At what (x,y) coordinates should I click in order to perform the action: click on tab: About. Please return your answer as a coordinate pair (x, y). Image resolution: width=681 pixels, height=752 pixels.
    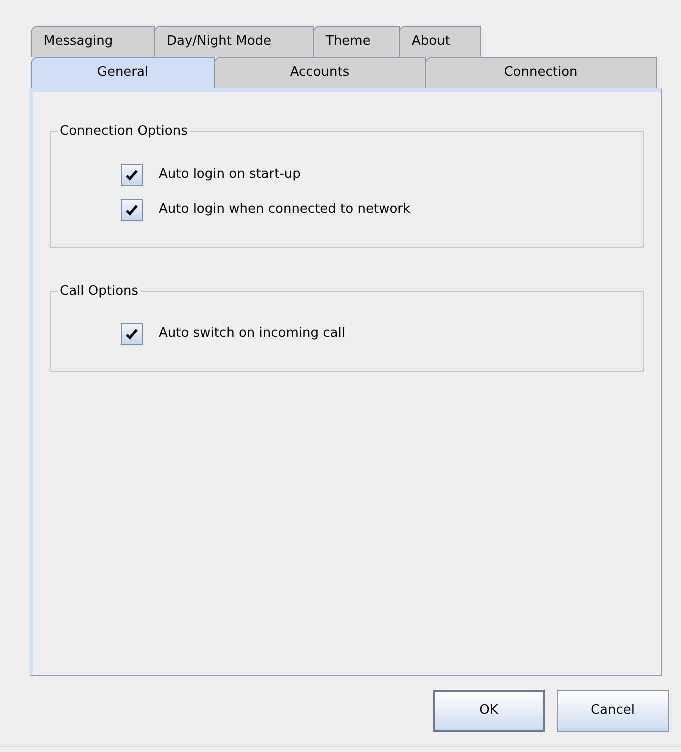
    Looking at the image, I should click on (440, 41).